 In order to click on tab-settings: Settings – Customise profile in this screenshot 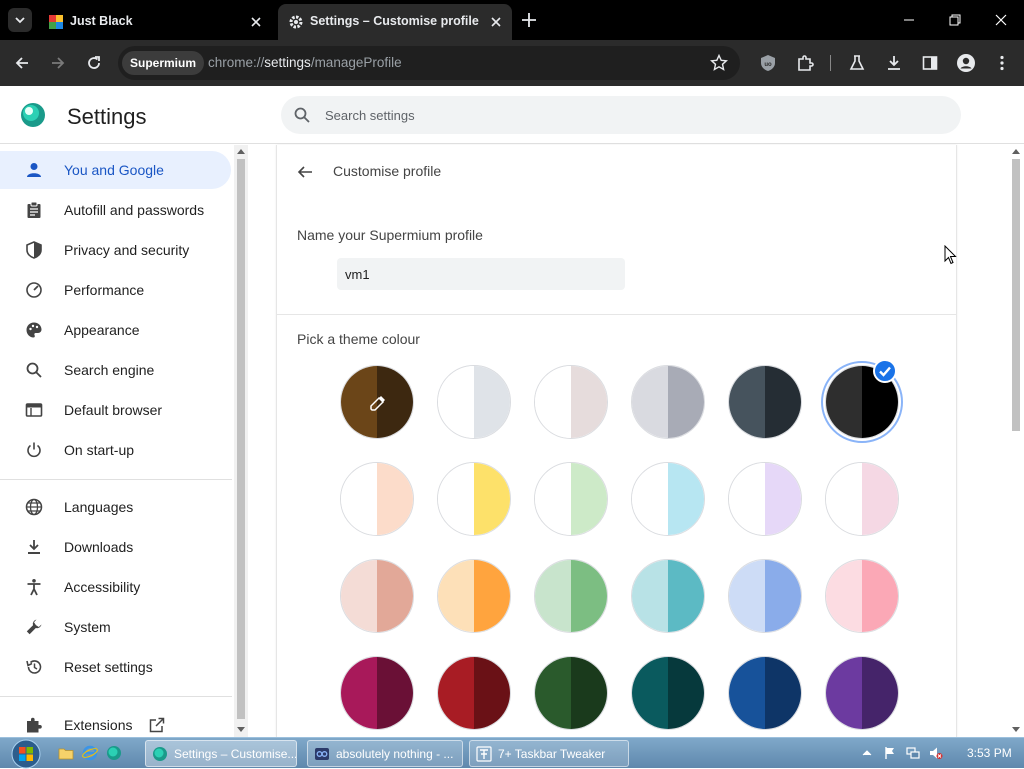, I will do `click(395, 22)`.